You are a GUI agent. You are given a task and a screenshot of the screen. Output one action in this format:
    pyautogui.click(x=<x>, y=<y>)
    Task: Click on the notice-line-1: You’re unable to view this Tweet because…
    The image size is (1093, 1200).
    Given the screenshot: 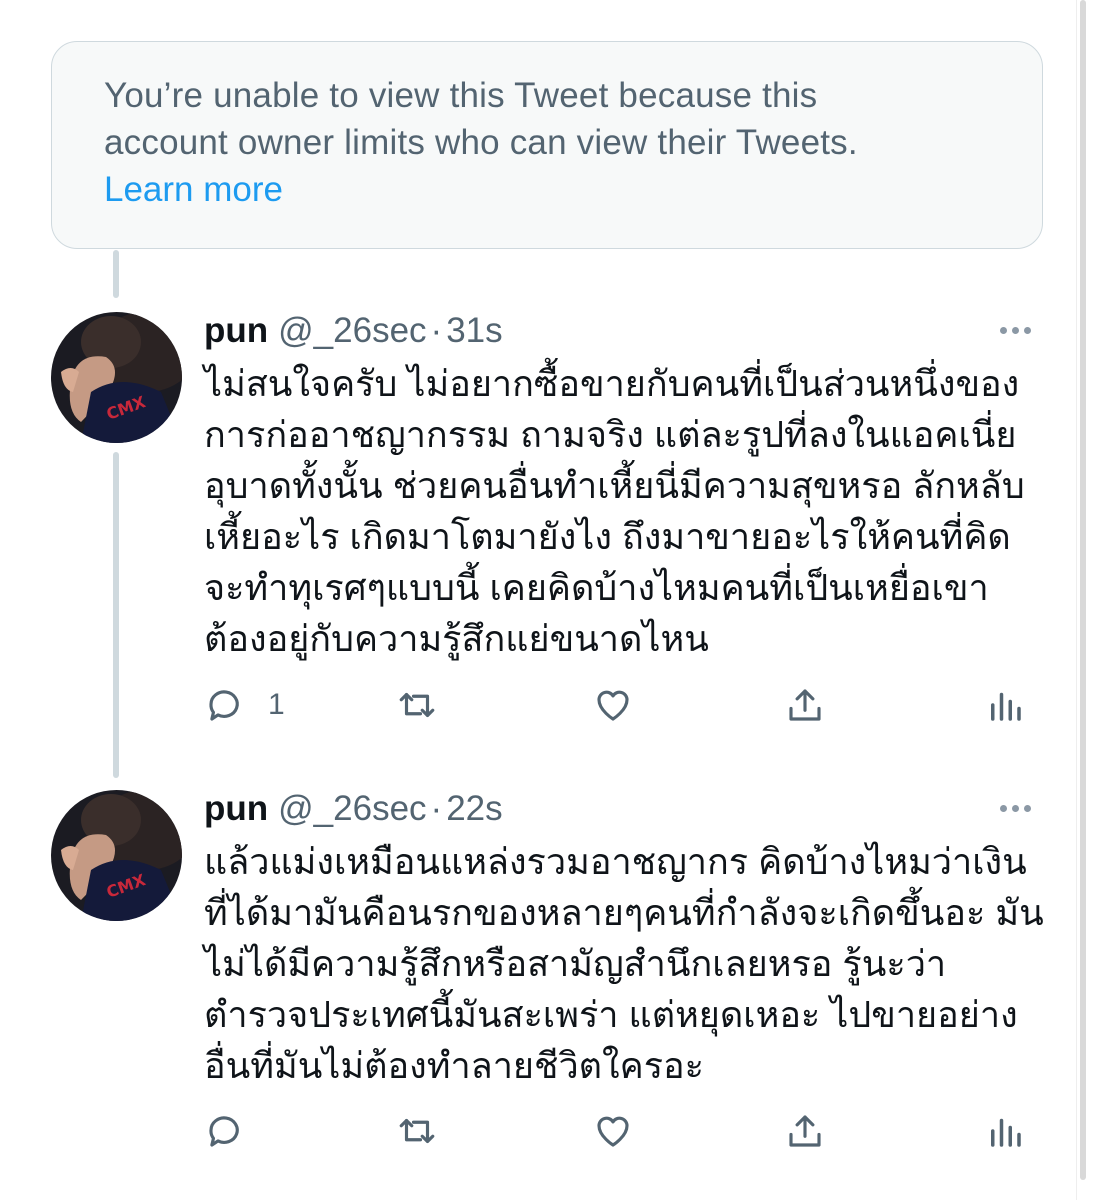 What is the action you would take?
    pyautogui.click(x=461, y=95)
    